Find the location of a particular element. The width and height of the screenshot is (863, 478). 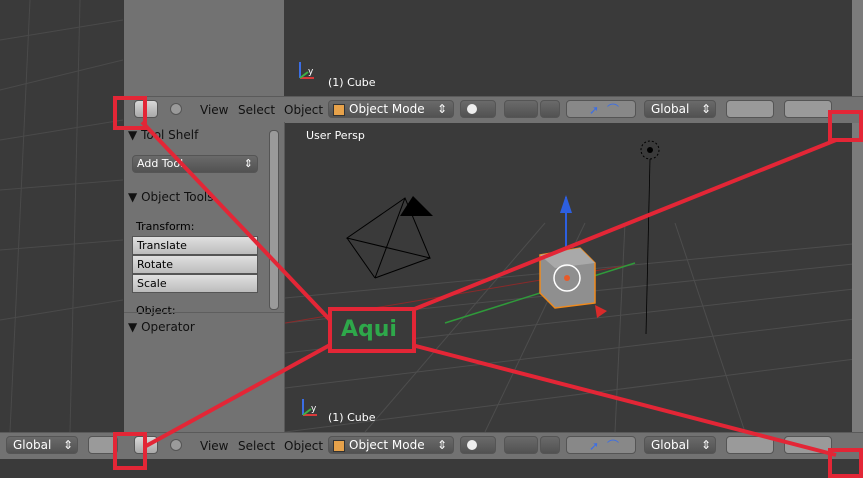

bottom-orientation-select: Global ⇕ is located at coordinates (42, 445).